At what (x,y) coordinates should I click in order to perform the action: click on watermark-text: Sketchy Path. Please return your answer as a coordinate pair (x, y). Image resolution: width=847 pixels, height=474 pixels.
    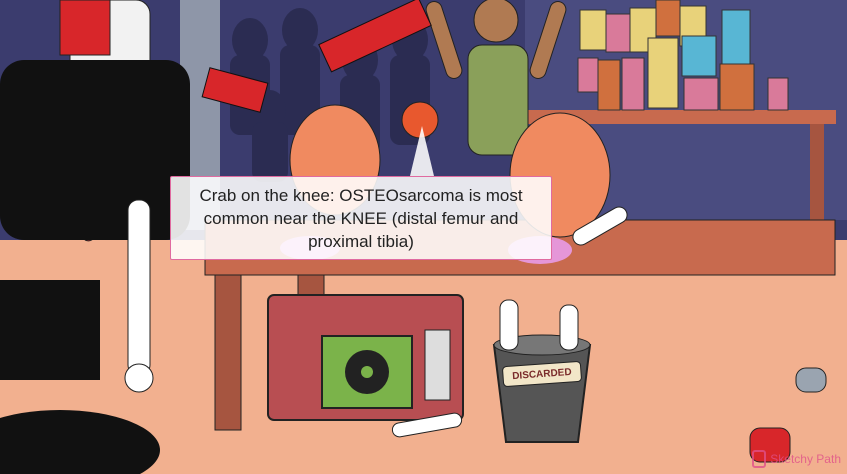
    Looking at the image, I should click on (805, 459).